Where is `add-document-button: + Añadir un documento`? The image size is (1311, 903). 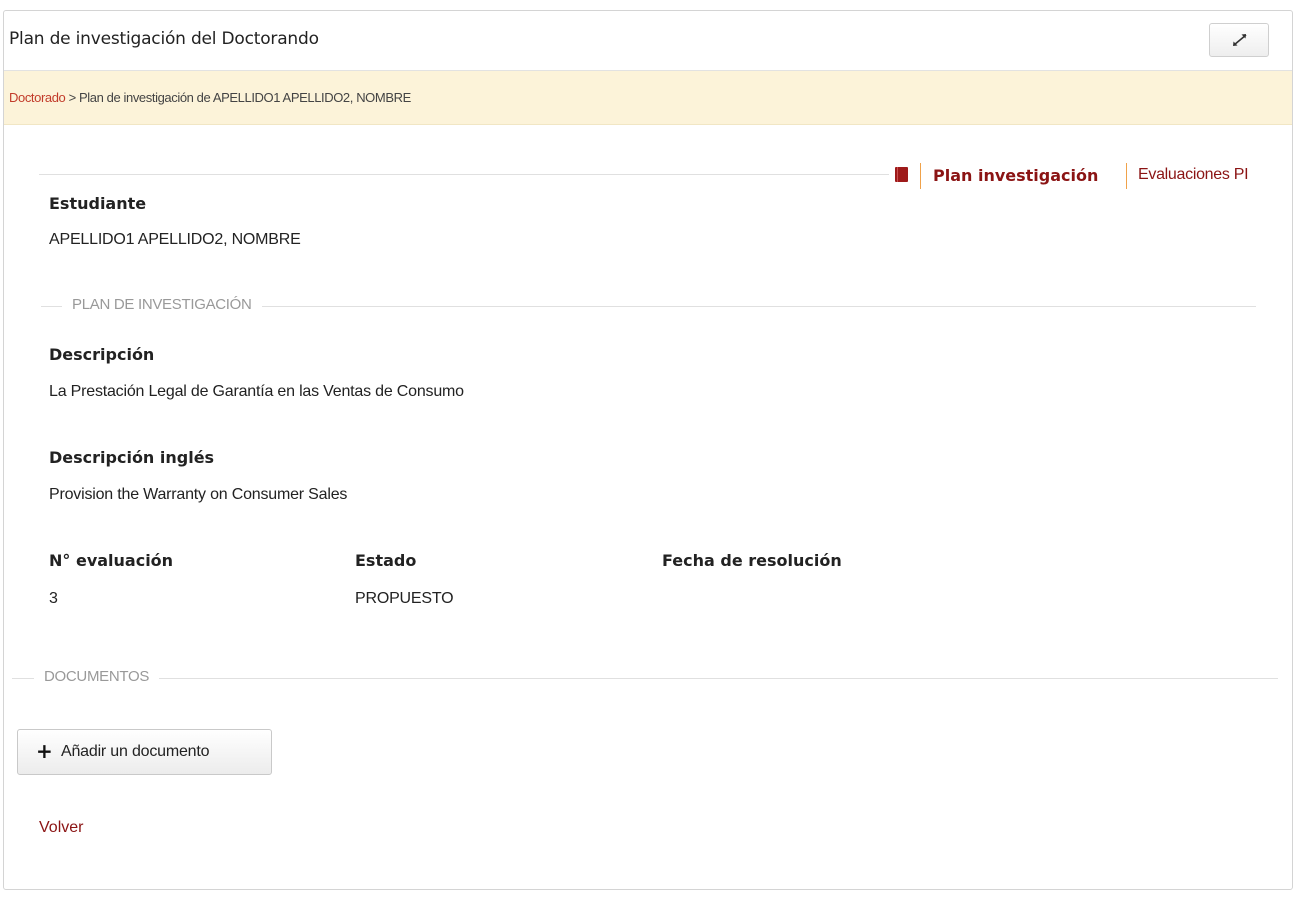
add-document-button: + Añadir un documento is located at coordinates (144, 752).